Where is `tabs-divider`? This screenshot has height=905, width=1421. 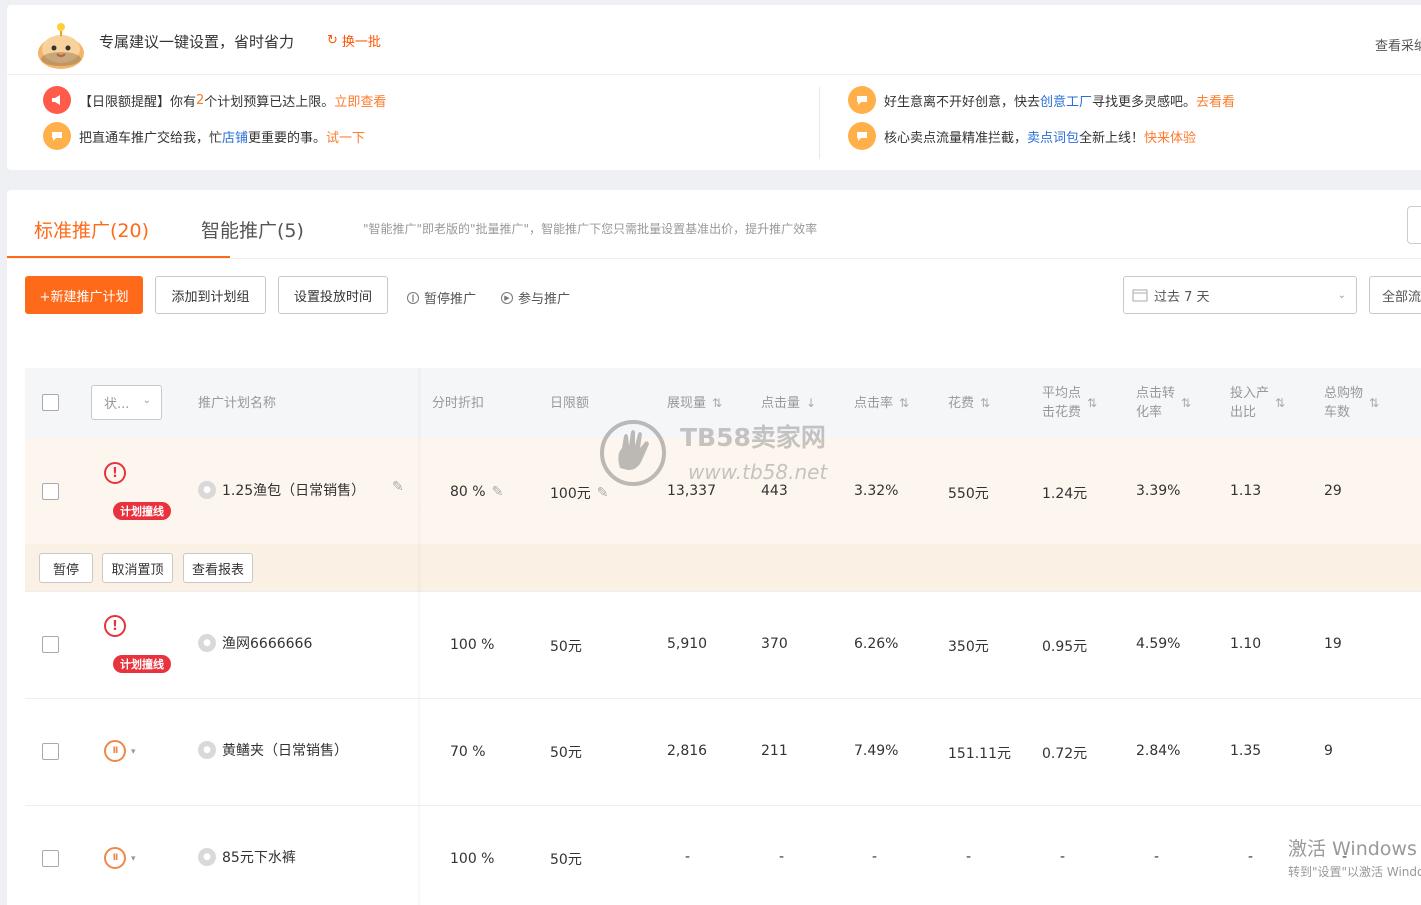 tabs-divider is located at coordinates (714, 258).